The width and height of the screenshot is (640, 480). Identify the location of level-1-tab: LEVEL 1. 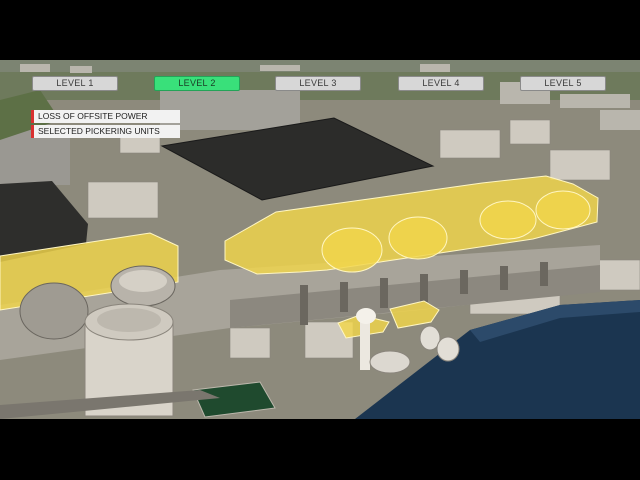
(75, 83).